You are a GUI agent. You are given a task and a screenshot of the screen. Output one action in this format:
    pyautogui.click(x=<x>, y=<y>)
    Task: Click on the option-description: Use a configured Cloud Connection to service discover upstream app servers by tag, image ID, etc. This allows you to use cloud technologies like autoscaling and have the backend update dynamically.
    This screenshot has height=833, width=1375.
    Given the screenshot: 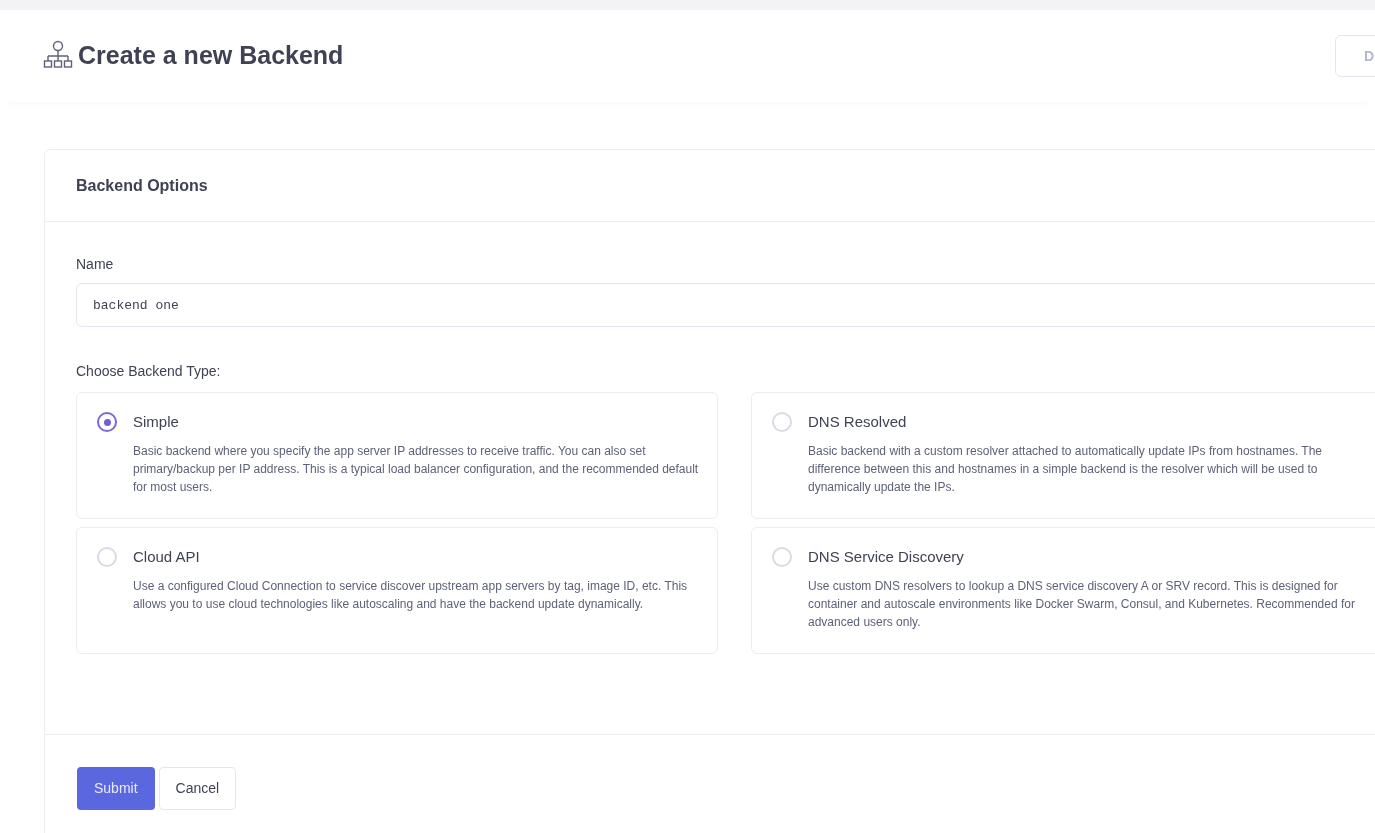 What is the action you would take?
    pyautogui.click(x=411, y=595)
    